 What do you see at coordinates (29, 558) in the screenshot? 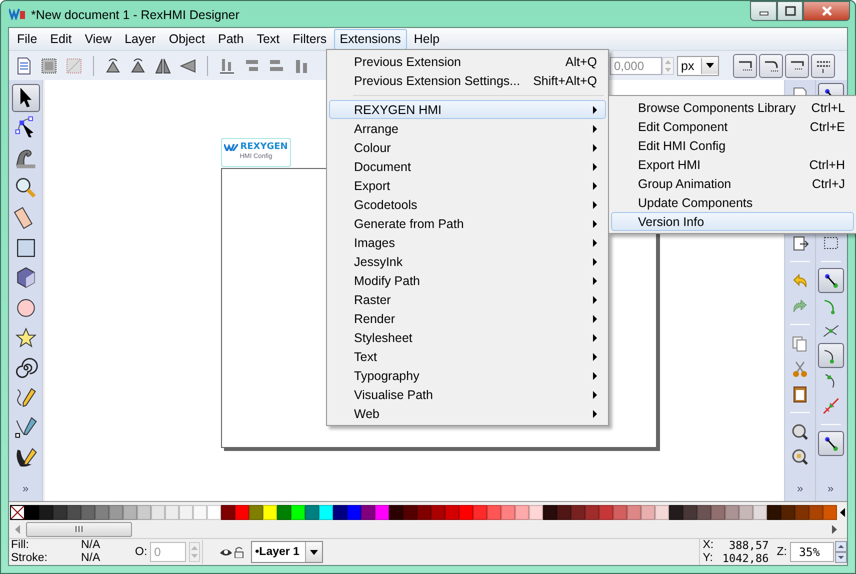
I see `stroke-label: Stroke:` at bounding box center [29, 558].